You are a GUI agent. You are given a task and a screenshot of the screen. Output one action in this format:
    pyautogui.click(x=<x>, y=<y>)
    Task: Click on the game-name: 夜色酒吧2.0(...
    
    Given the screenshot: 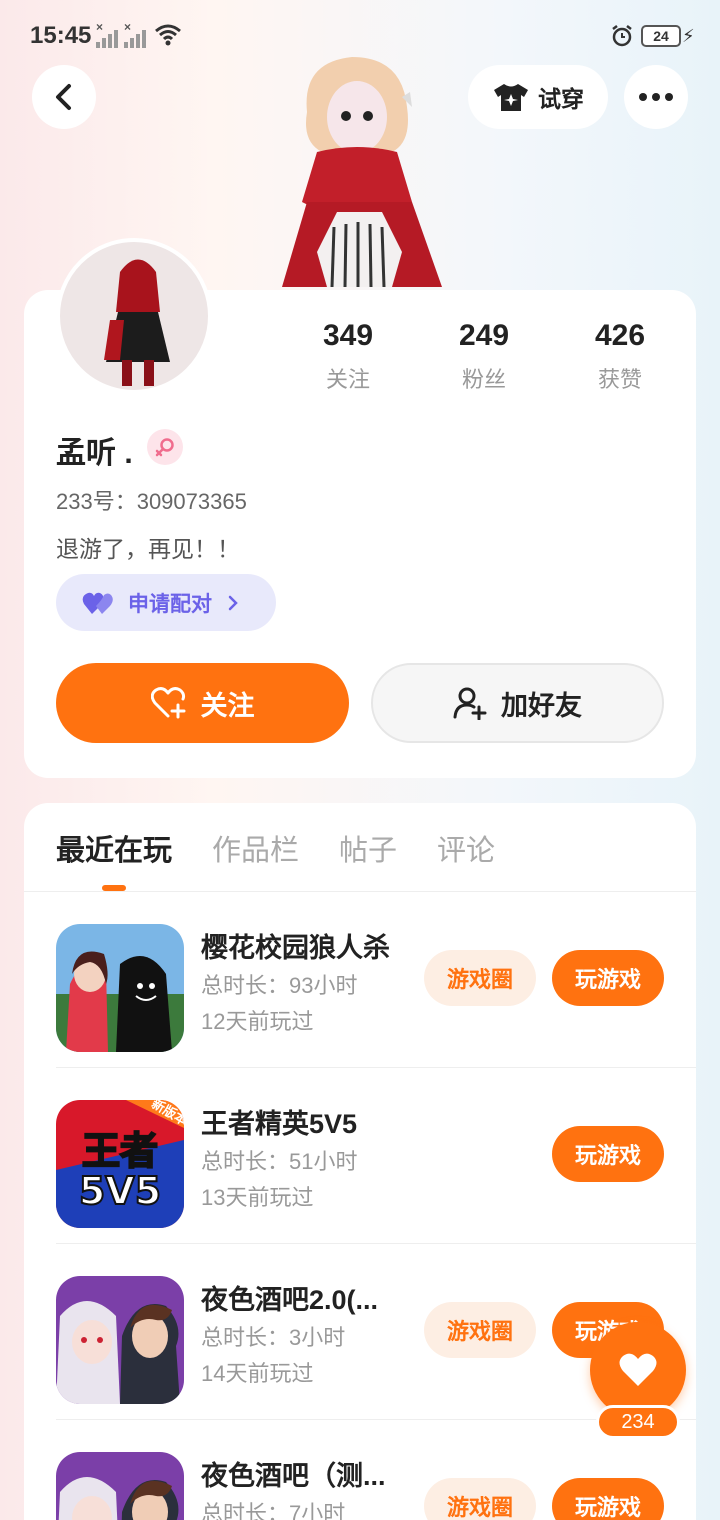 What is the action you would take?
    pyautogui.click(x=290, y=1300)
    